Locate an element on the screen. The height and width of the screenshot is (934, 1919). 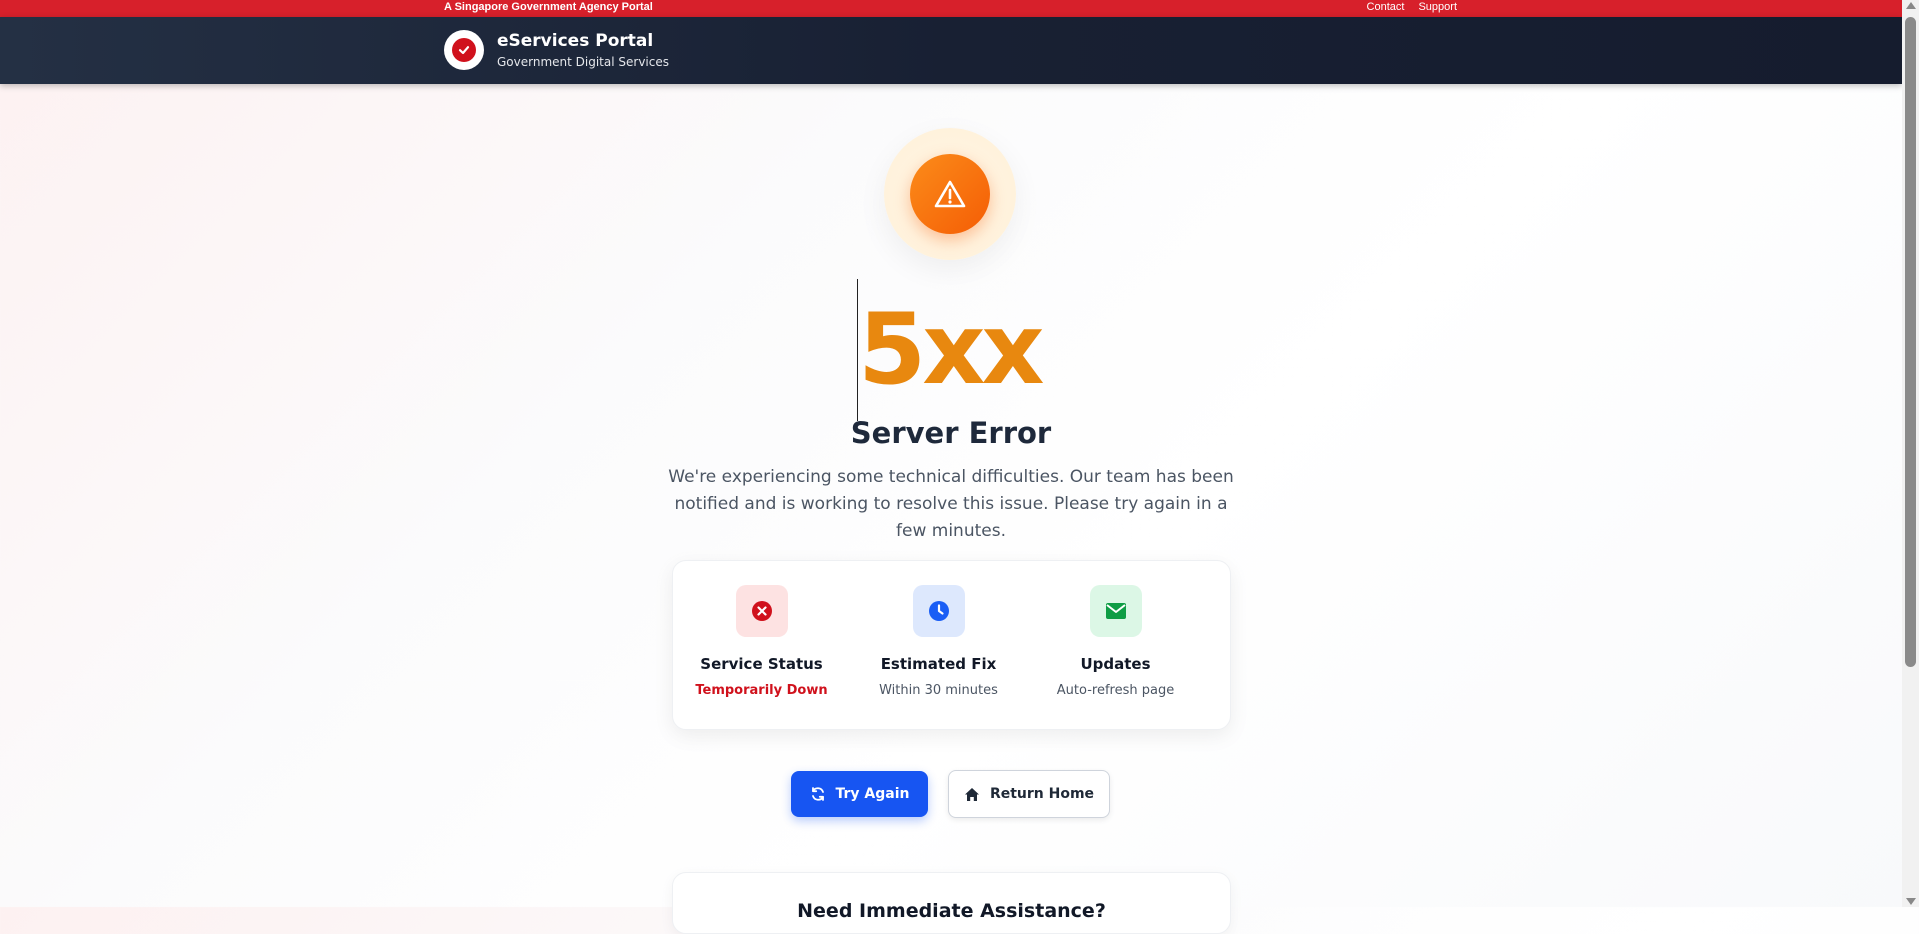
x-circle-icon is located at coordinates (761, 611).